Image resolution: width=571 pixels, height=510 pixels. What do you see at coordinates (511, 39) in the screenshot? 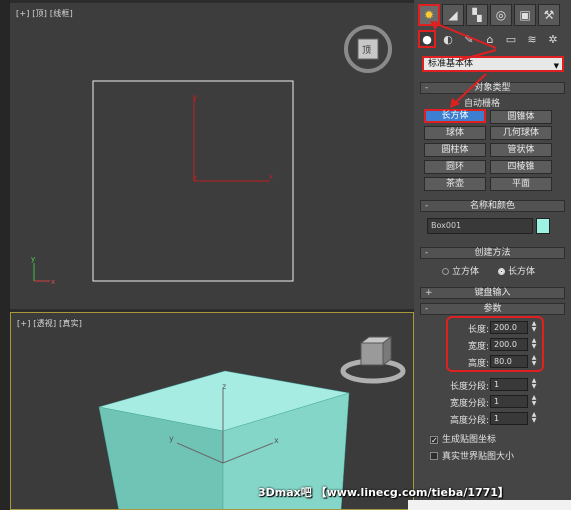
I see `helpers-icon: ▭` at bounding box center [511, 39].